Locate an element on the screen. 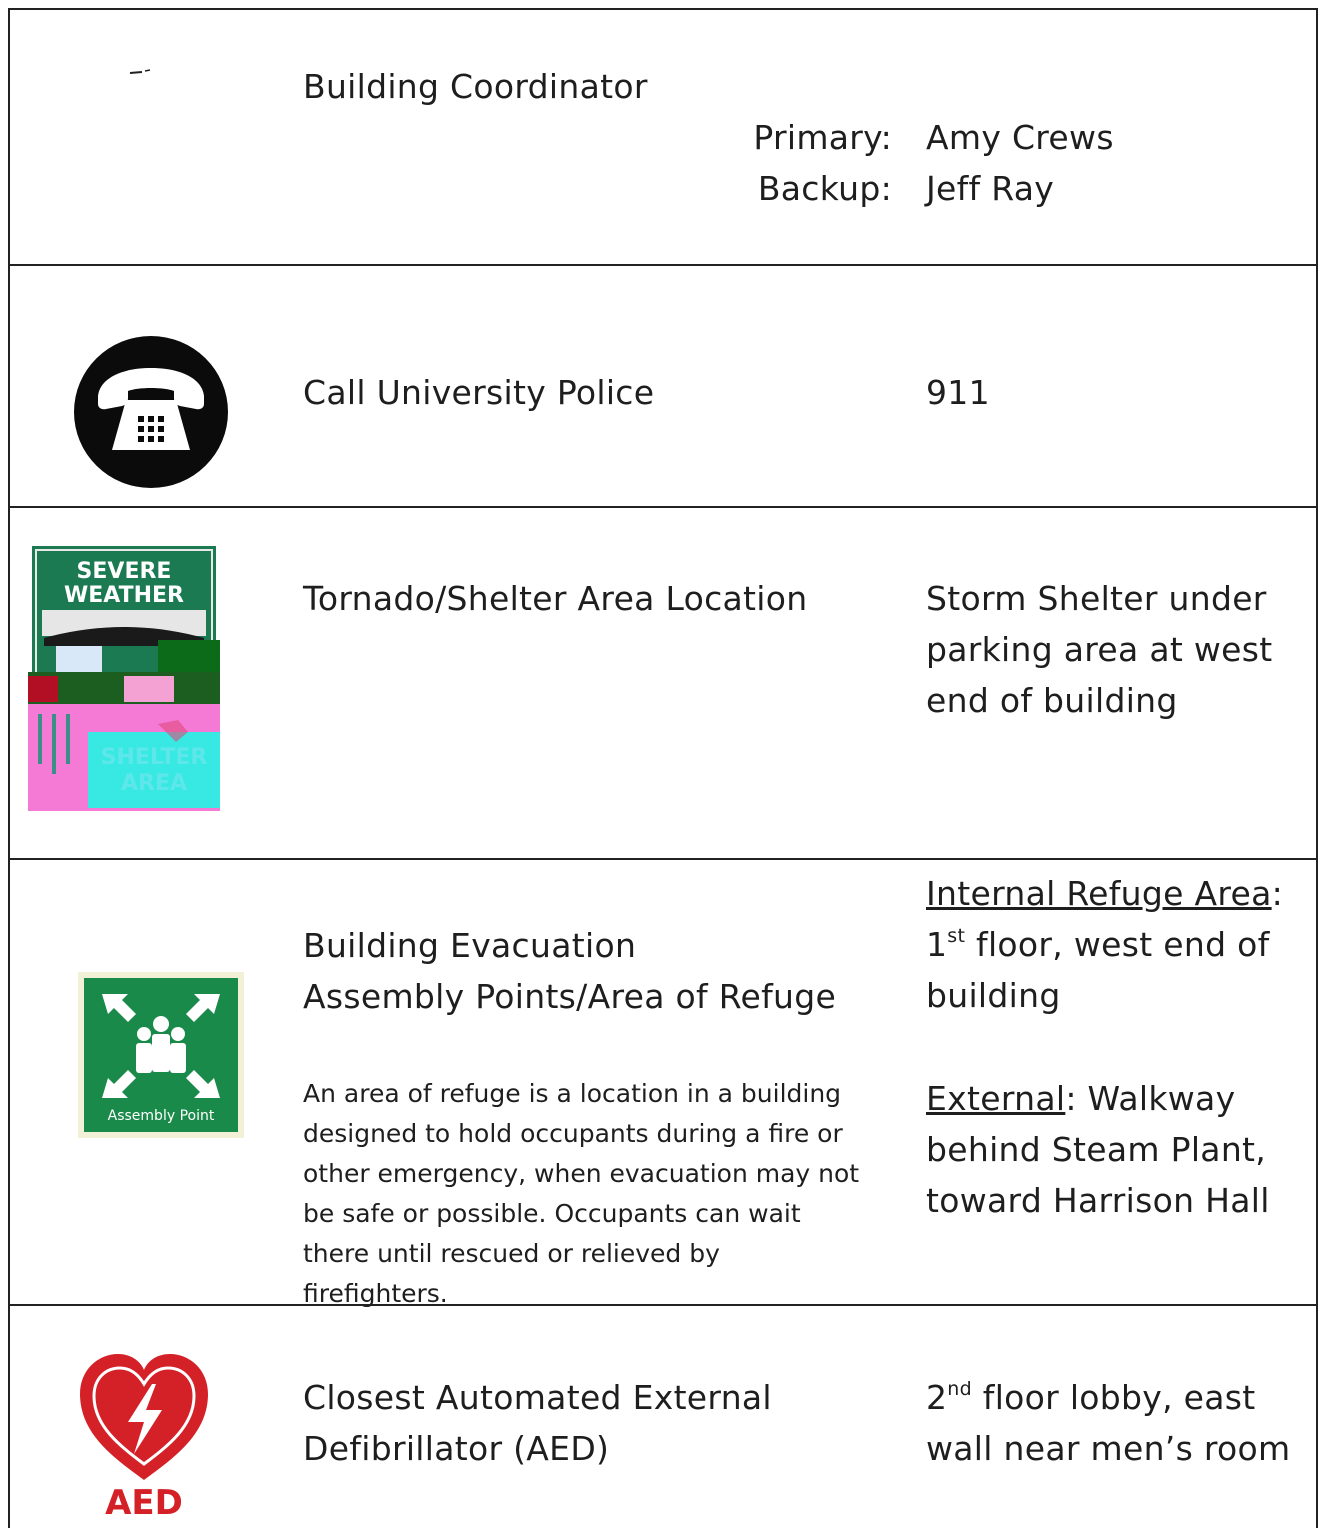 Image resolution: width=1321 pixels, height=1534 pixels. aed-title-line-1: Closest Automated External is located at coordinates (537, 1397).